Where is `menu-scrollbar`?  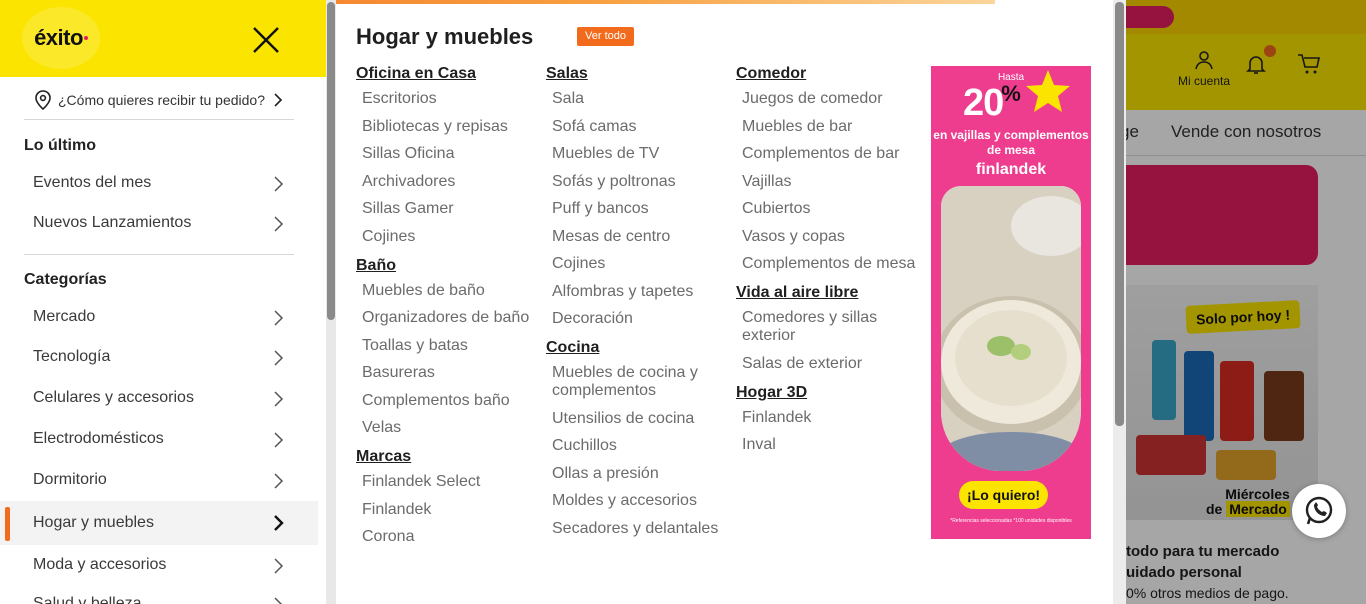 menu-scrollbar is located at coordinates (1119, 302).